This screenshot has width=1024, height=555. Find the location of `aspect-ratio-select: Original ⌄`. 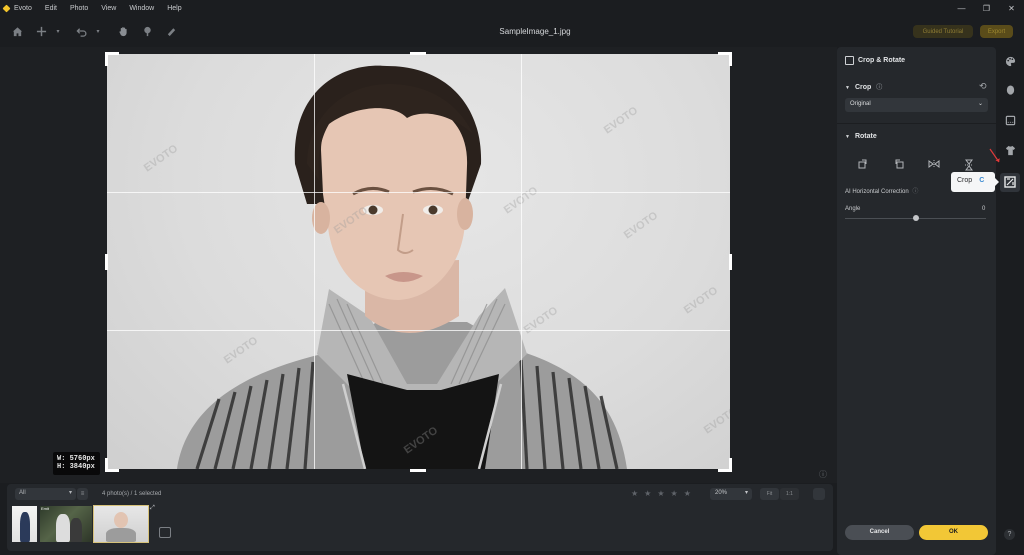

aspect-ratio-select: Original ⌄ is located at coordinates (916, 105).